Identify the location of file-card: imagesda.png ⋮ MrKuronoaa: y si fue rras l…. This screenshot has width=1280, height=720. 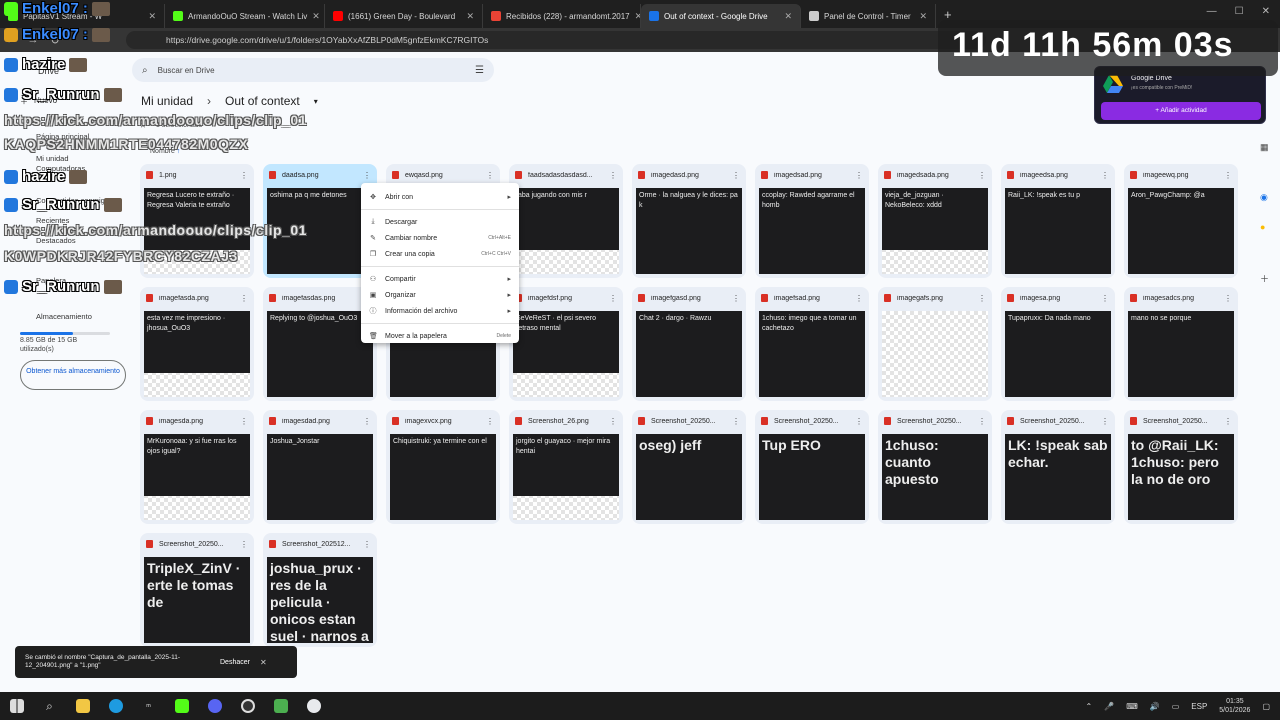
(197, 467).